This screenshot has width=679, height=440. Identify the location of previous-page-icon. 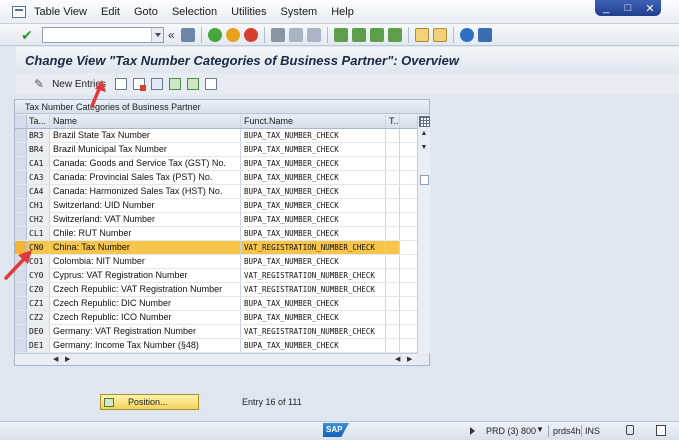
(358, 34).